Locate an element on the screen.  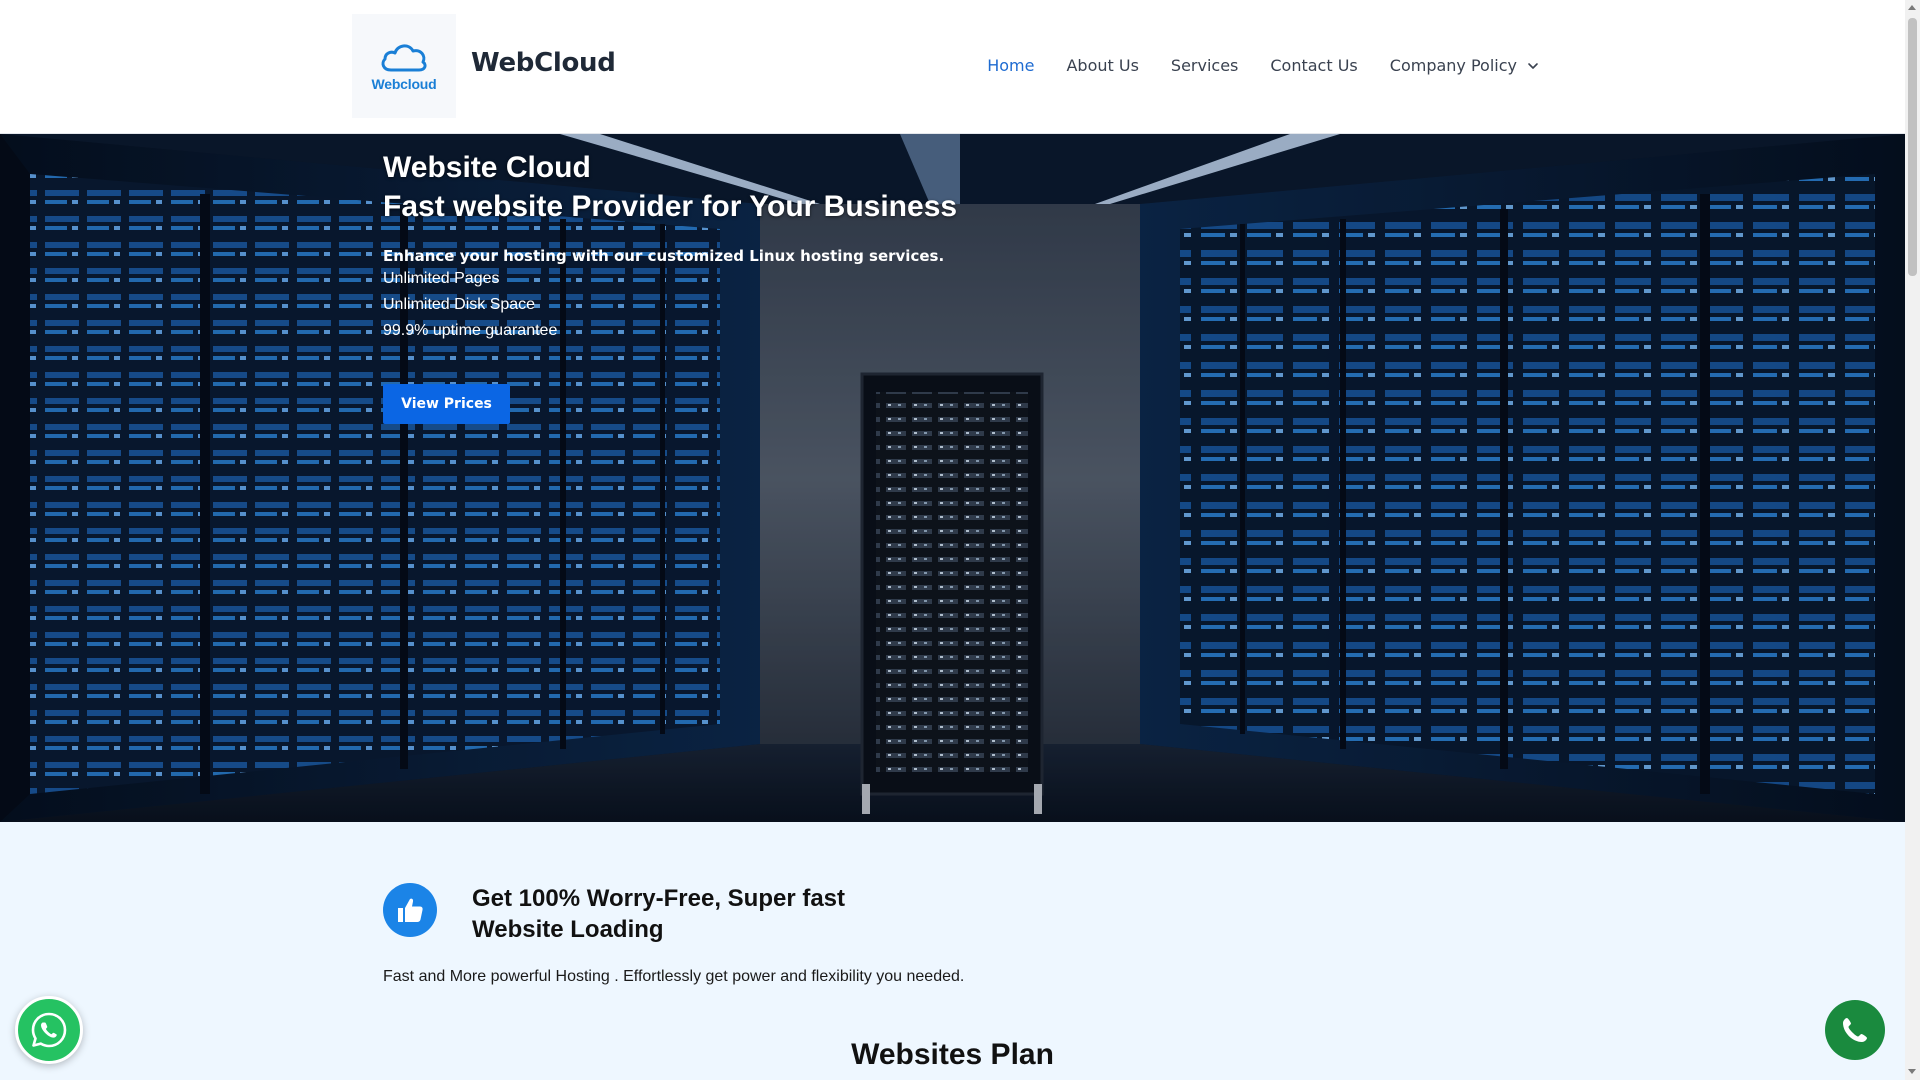
site-logo: Webcloud is located at coordinates (404, 66).